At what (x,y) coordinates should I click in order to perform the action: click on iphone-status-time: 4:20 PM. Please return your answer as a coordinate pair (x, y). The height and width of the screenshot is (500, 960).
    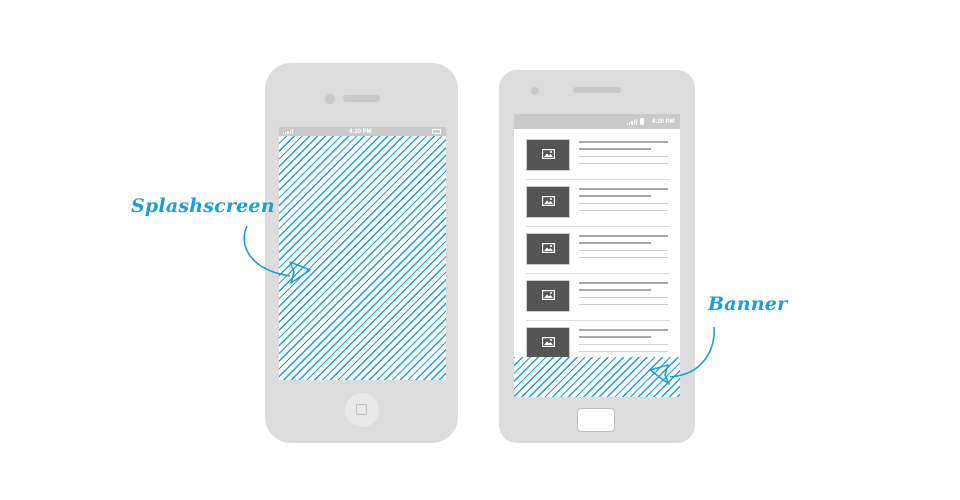
    Looking at the image, I should click on (360, 132).